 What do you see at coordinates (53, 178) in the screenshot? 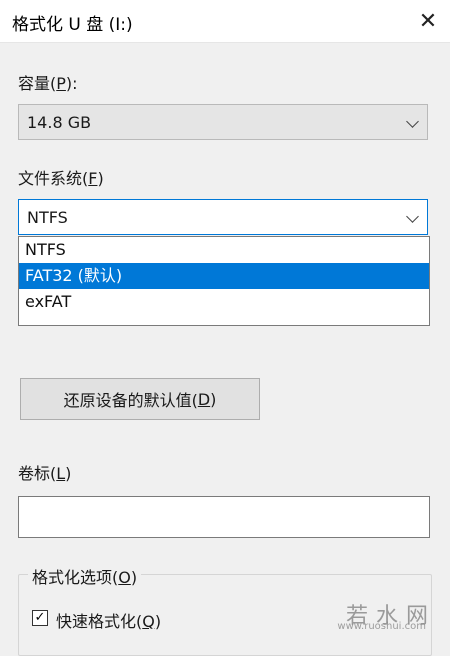
I see `filesystem-label-text: 文件系统(` at bounding box center [53, 178].